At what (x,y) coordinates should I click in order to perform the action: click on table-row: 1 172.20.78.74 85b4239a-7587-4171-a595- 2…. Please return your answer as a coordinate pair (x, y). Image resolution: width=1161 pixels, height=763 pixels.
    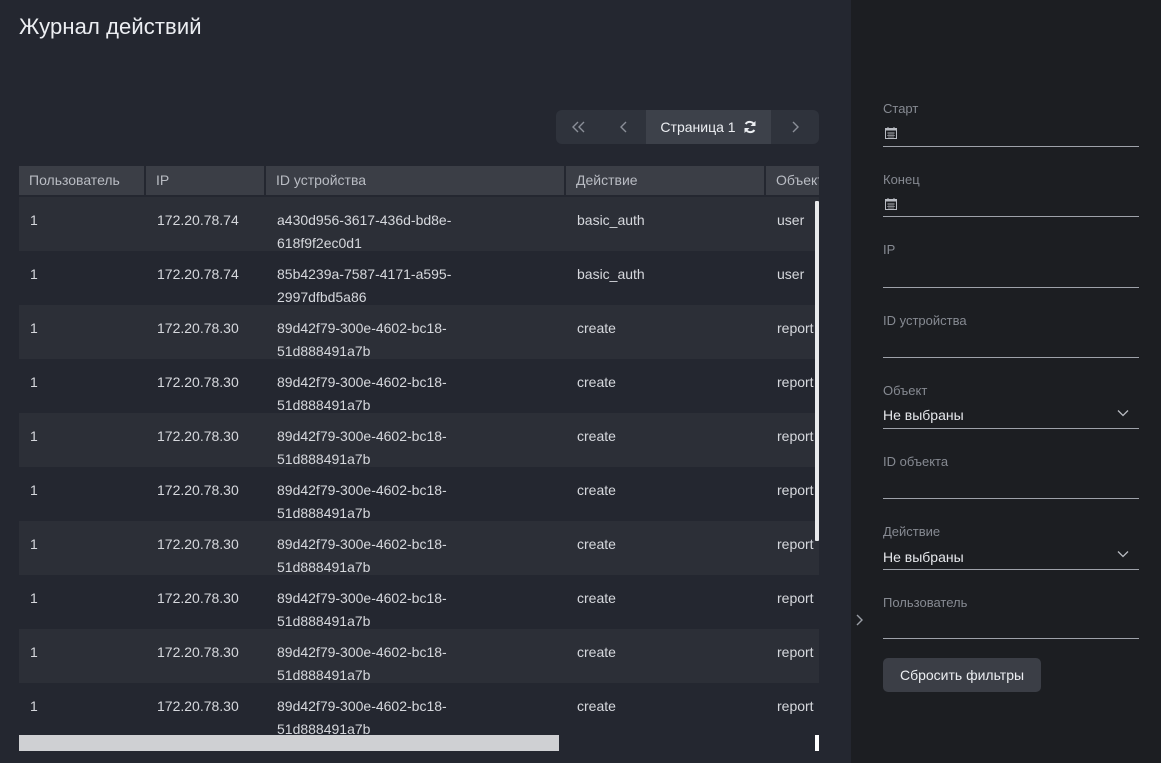
    Looking at the image, I should click on (419, 278).